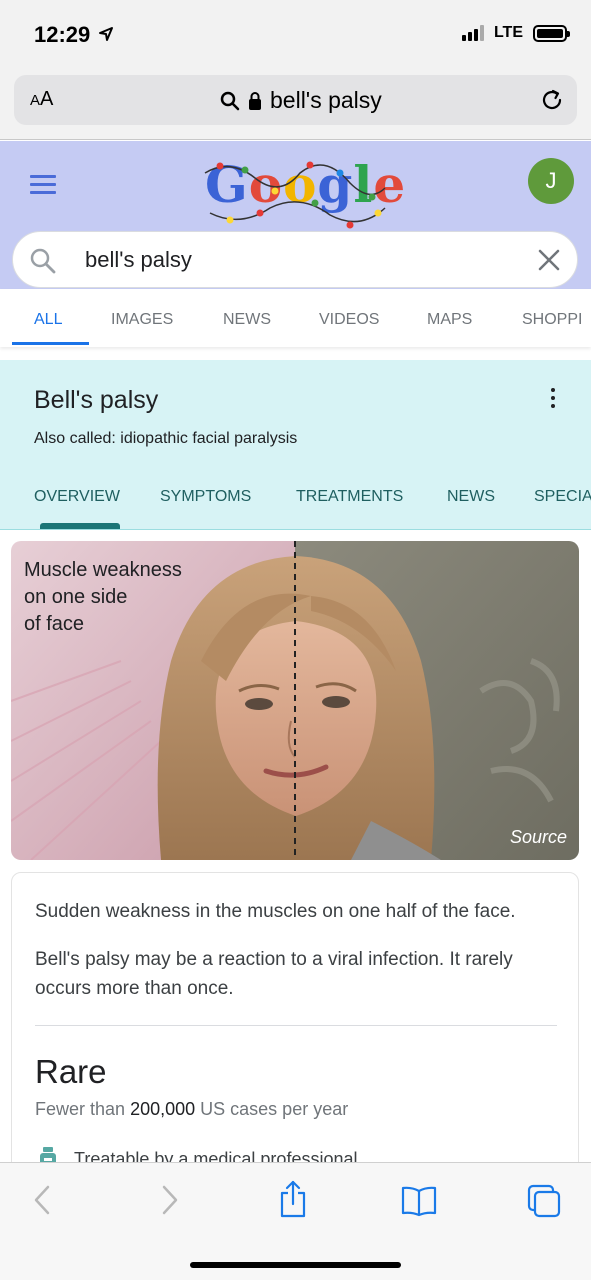 The image size is (591, 1280). What do you see at coordinates (538, 837) in the screenshot?
I see `source-link: Source` at bounding box center [538, 837].